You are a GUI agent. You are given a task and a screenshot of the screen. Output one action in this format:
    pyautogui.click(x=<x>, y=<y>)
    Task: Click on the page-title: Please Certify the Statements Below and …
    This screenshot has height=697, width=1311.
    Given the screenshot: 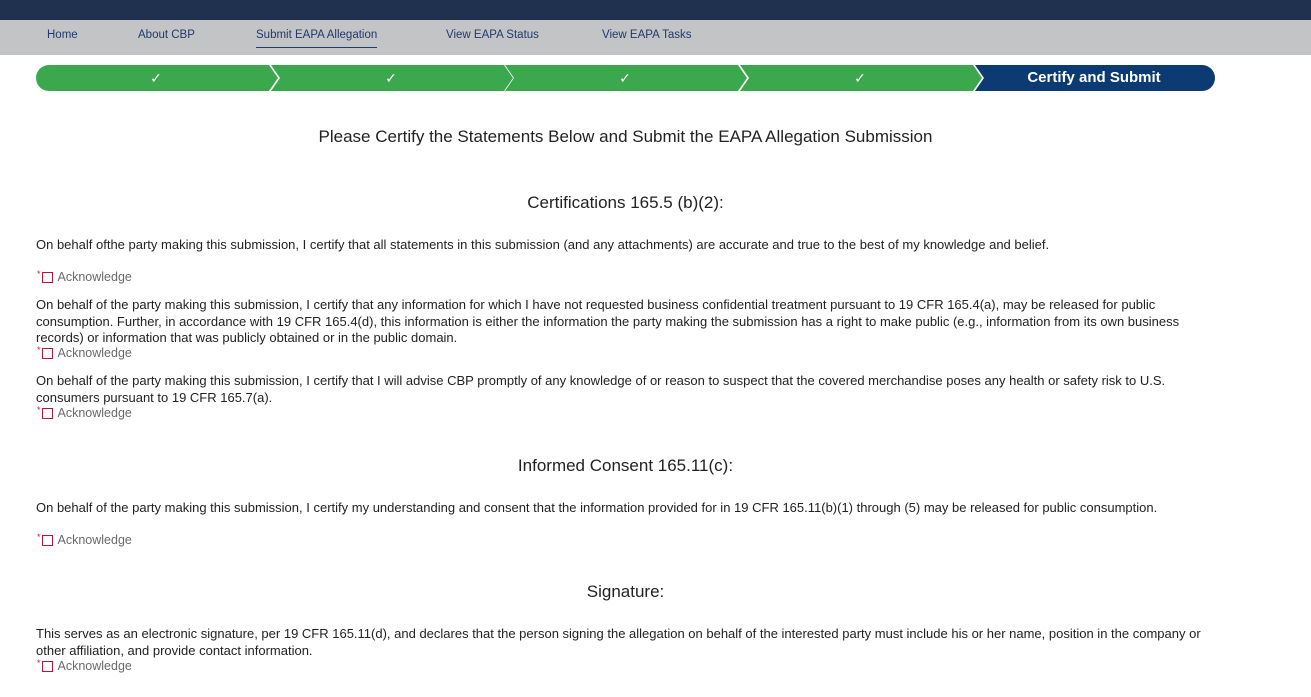 What is the action you would take?
    pyautogui.click(x=625, y=136)
    